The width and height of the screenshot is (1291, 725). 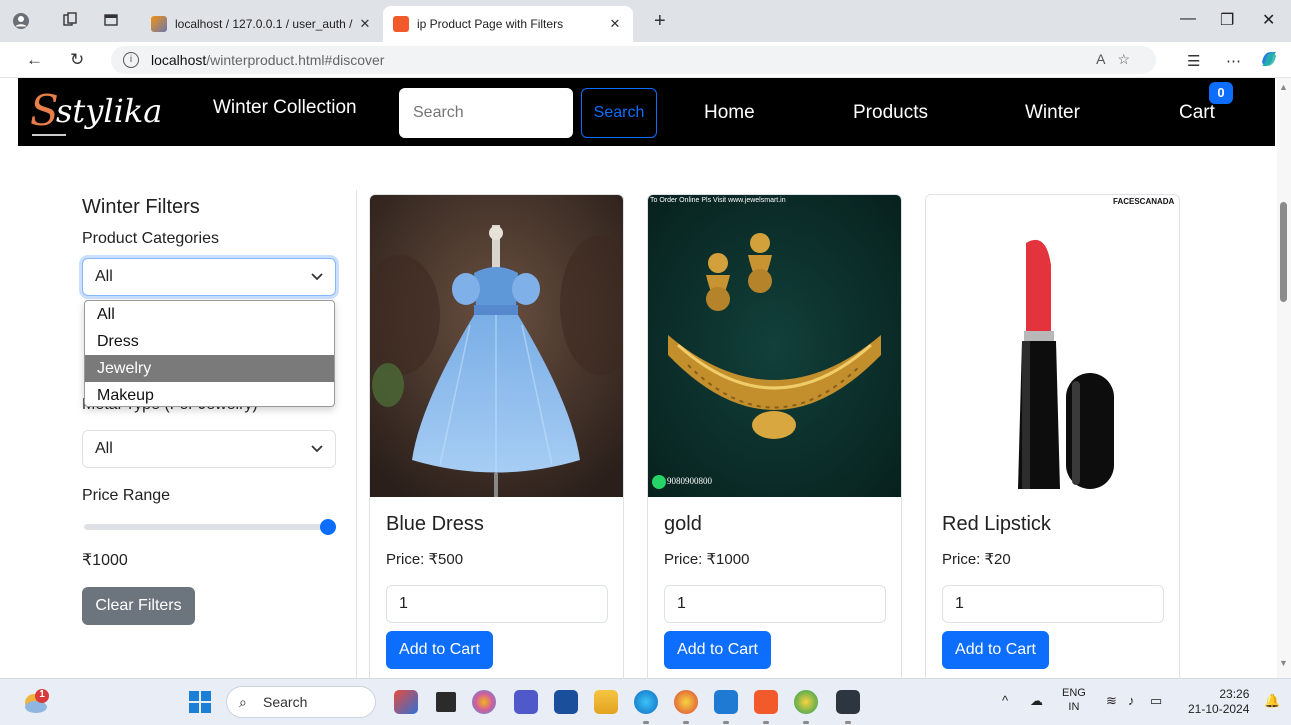 I want to click on brand-title: Winter Collection, so click(x=285, y=108).